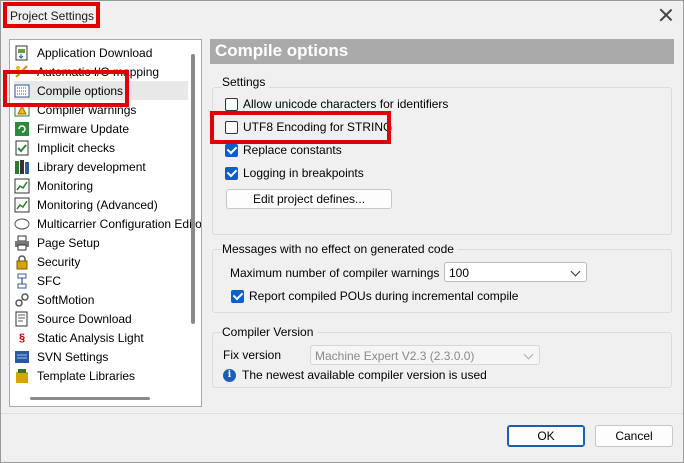 This screenshot has height=463, width=684. I want to click on security-icon, so click(22, 262).